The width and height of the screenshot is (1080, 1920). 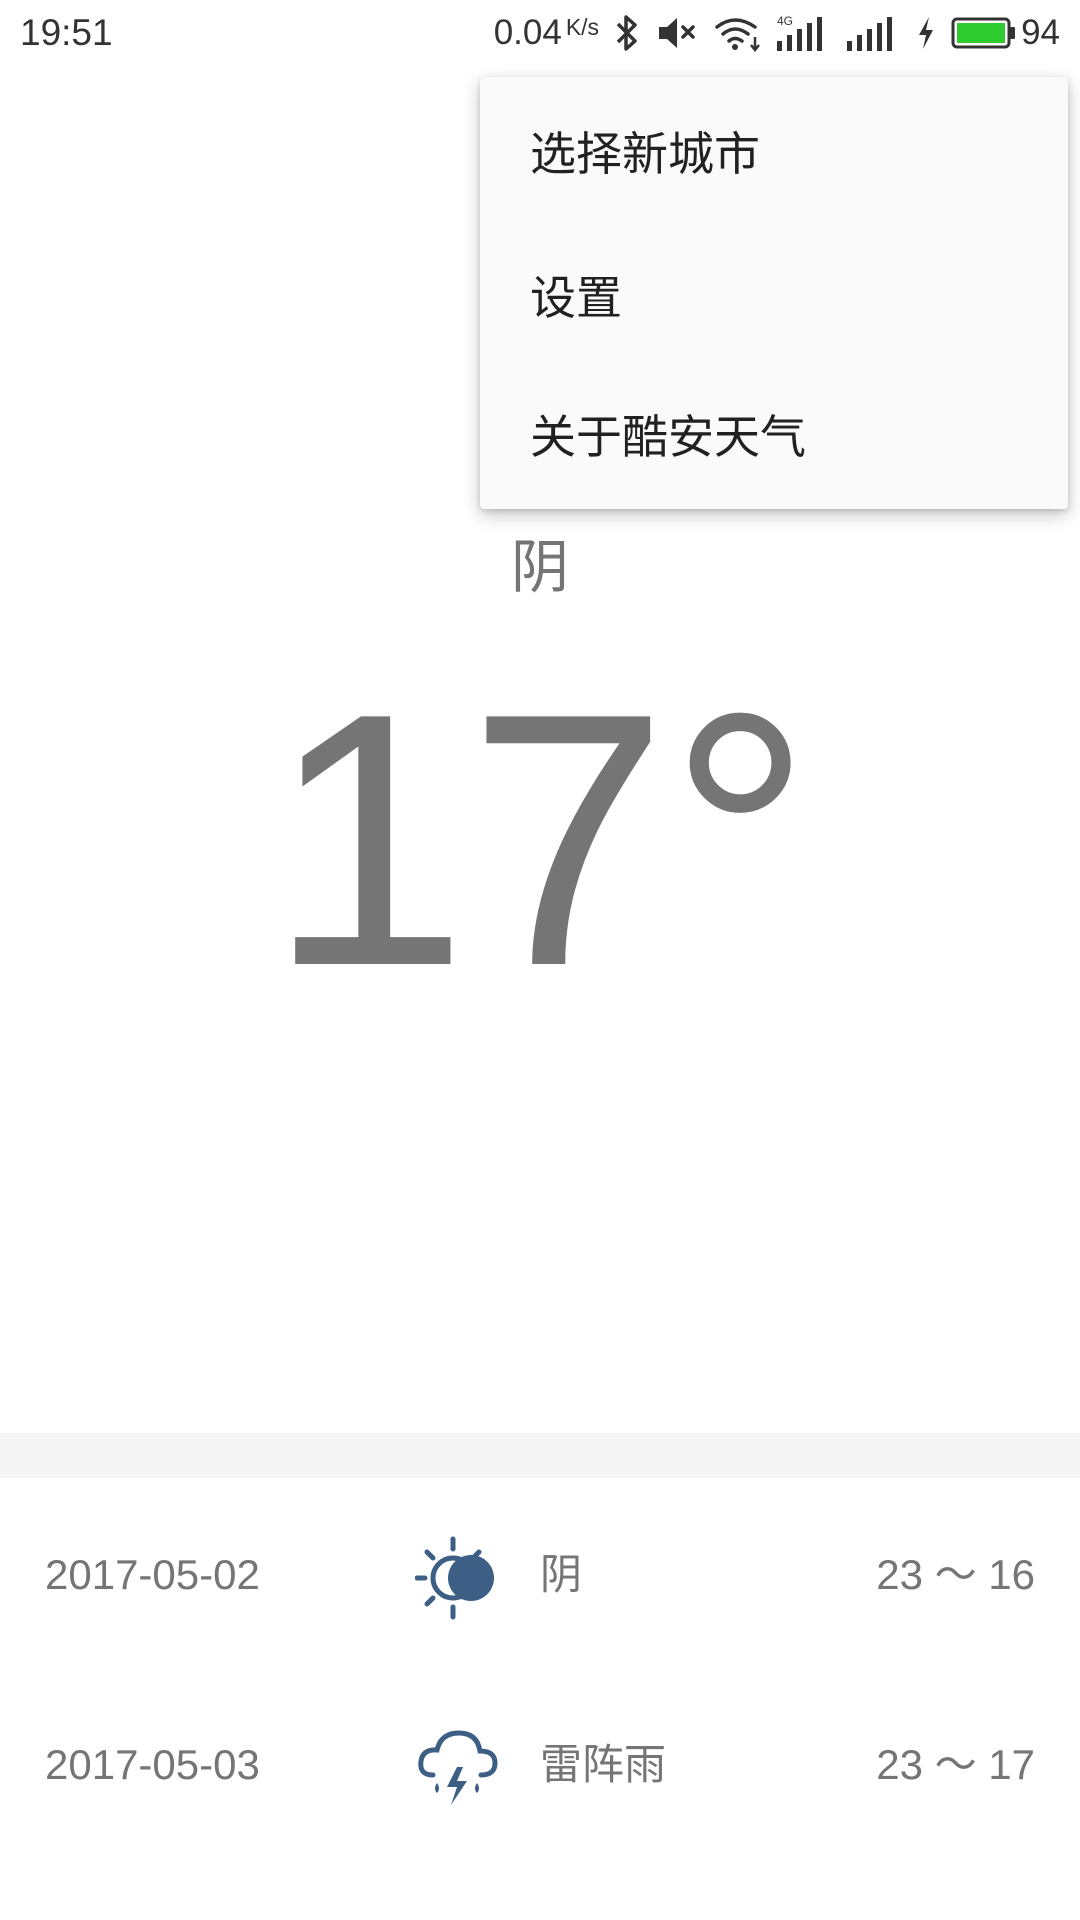 I want to click on forecast-temperature-range: 23 ～ 16, so click(x=955, y=1574).